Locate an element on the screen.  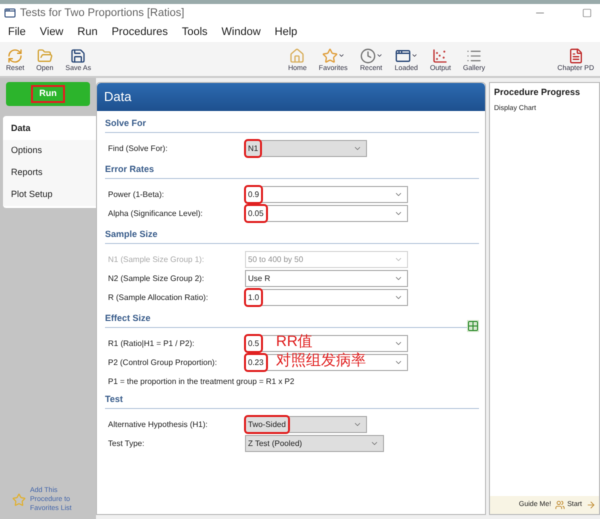
panel-title: Data is located at coordinates (118, 97).